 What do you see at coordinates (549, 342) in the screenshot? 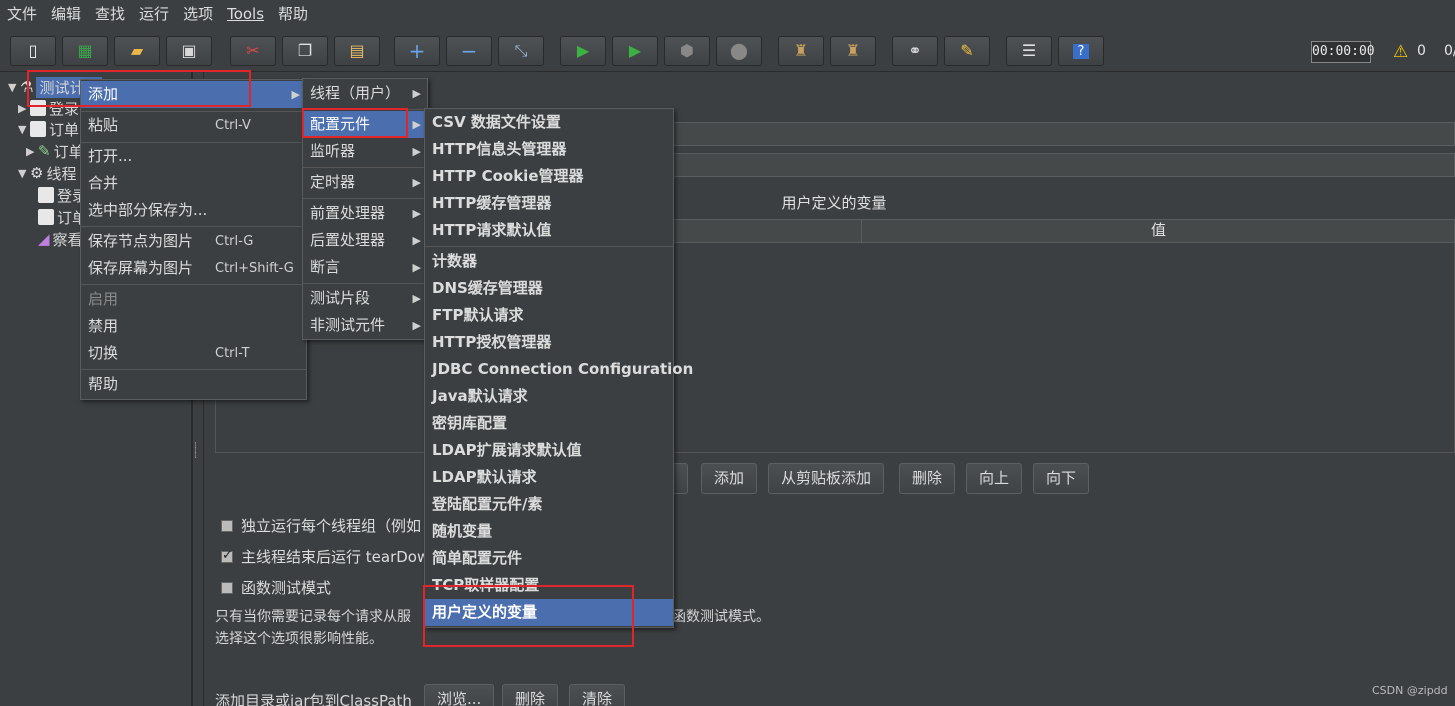
I see `menu-item-http-authorization-manager: HTTP授权管理器` at bounding box center [549, 342].